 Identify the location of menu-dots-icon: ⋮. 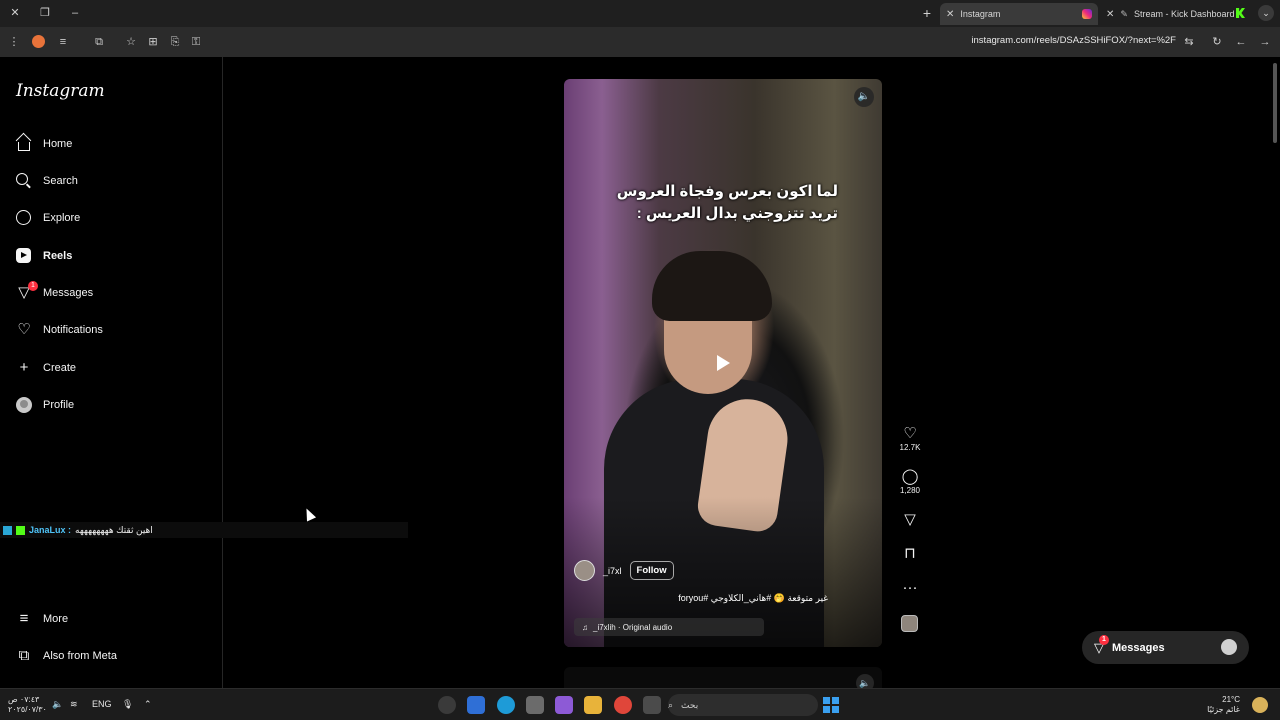
(14, 42).